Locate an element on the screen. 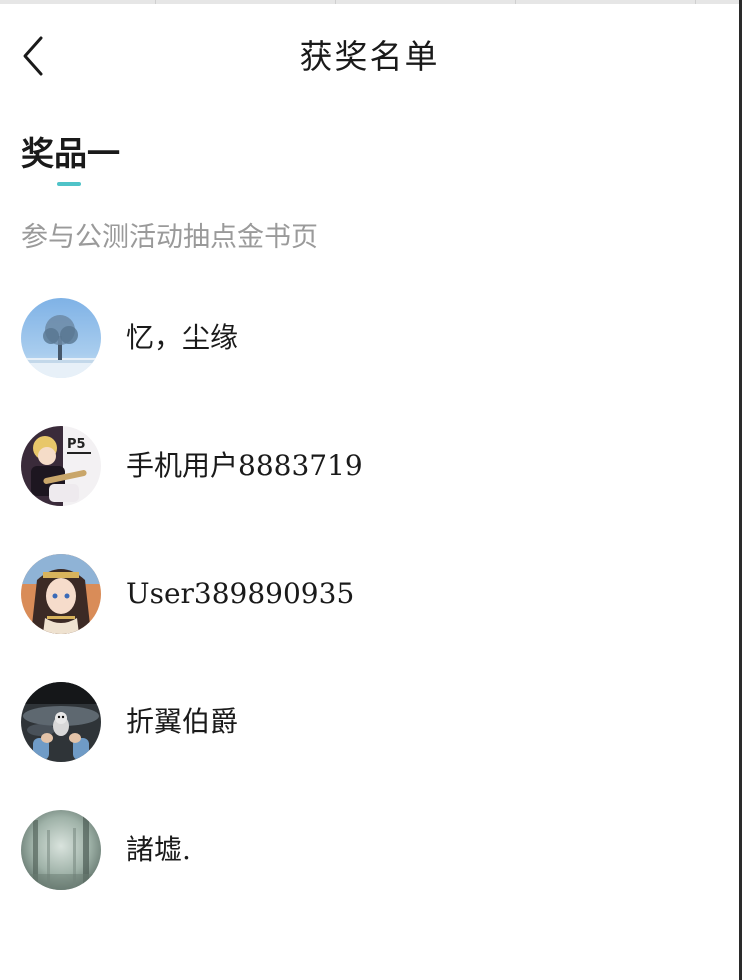 The height and width of the screenshot is (980, 742). winner-row: 諸墟. is located at coordinates (369, 851).